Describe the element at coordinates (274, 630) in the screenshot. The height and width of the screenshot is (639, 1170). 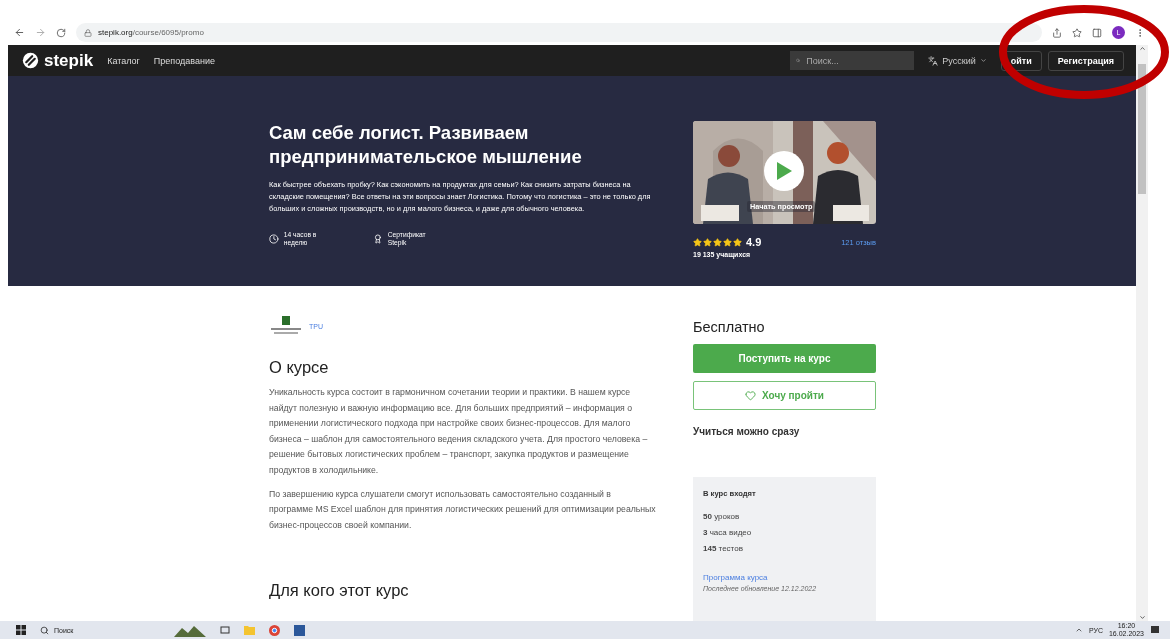
I see `browser-icon` at that location.